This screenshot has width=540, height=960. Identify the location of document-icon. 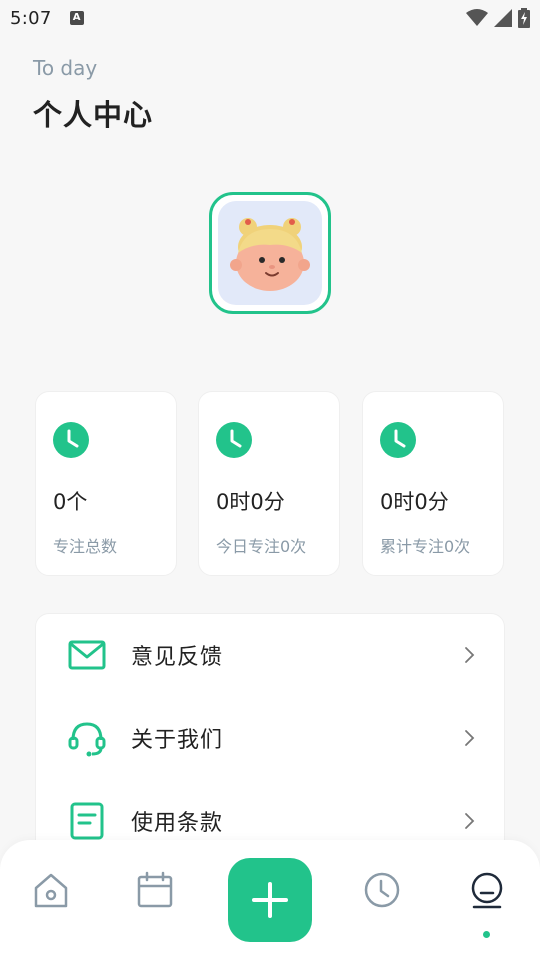
(87, 821).